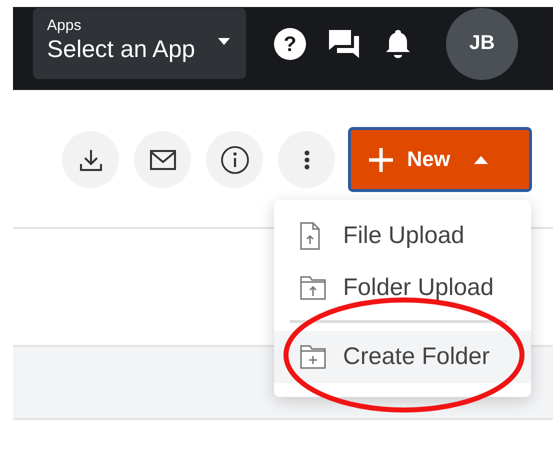 This screenshot has width=553, height=457. What do you see at coordinates (90, 160) in the screenshot?
I see `download-icon` at bounding box center [90, 160].